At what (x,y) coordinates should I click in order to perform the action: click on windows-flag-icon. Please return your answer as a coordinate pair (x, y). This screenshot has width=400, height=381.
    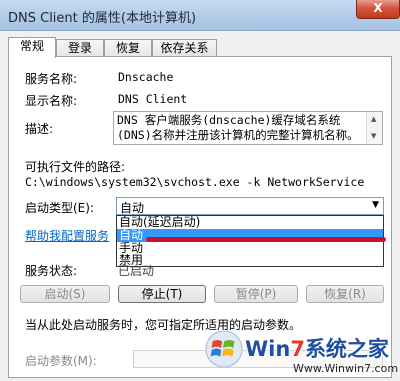
    Looking at the image, I should click on (224, 349).